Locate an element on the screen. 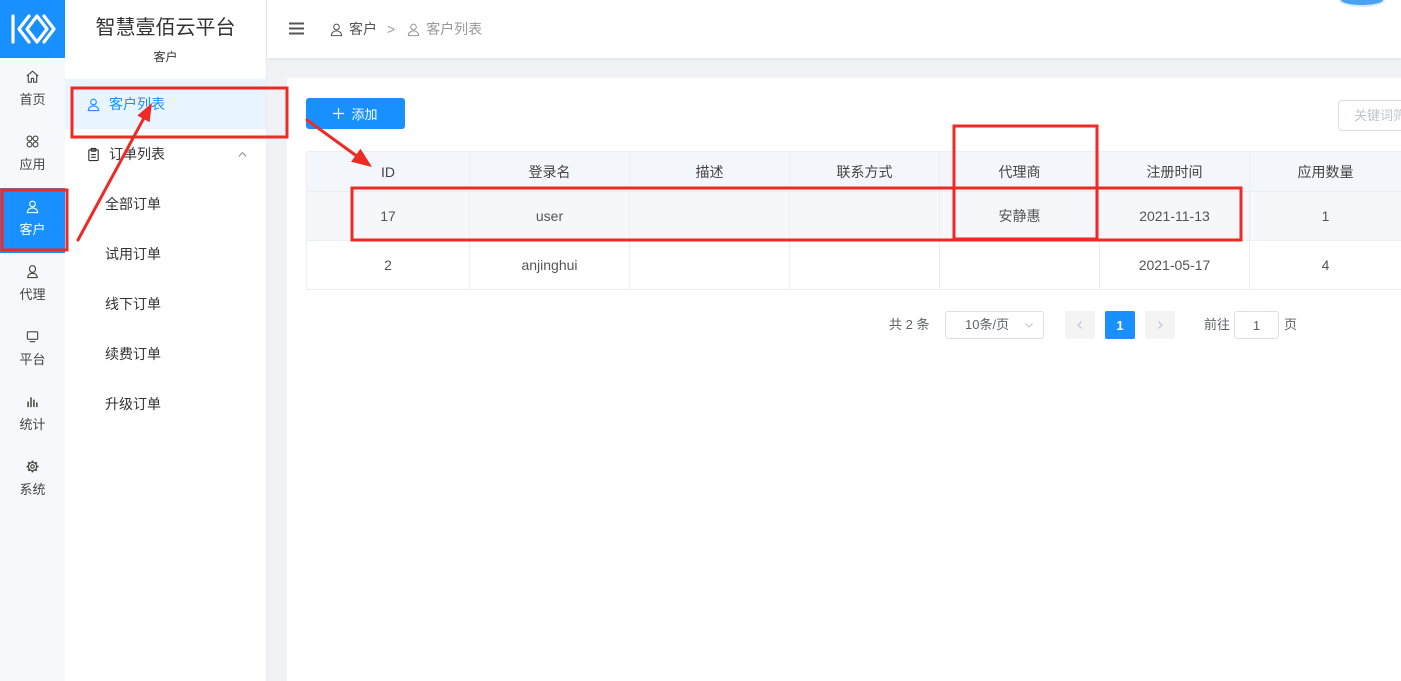  column-header-agent: 代理商 is located at coordinates (1019, 171).